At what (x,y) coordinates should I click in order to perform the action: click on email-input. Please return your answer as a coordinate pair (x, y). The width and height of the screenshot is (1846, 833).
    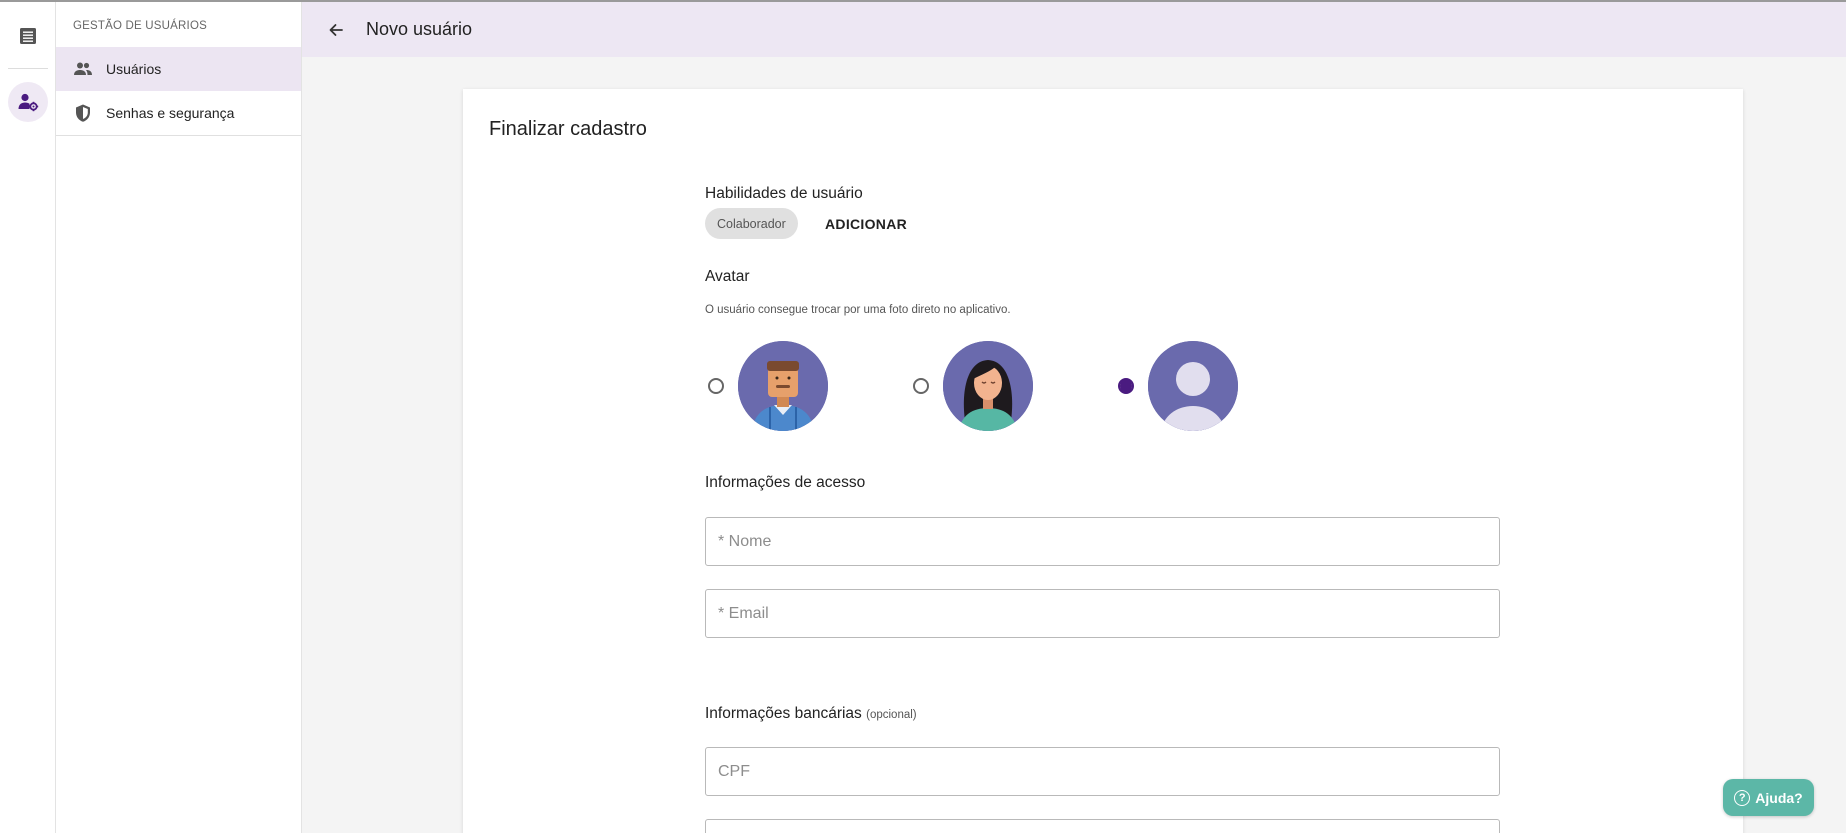
    Looking at the image, I should click on (1102, 613).